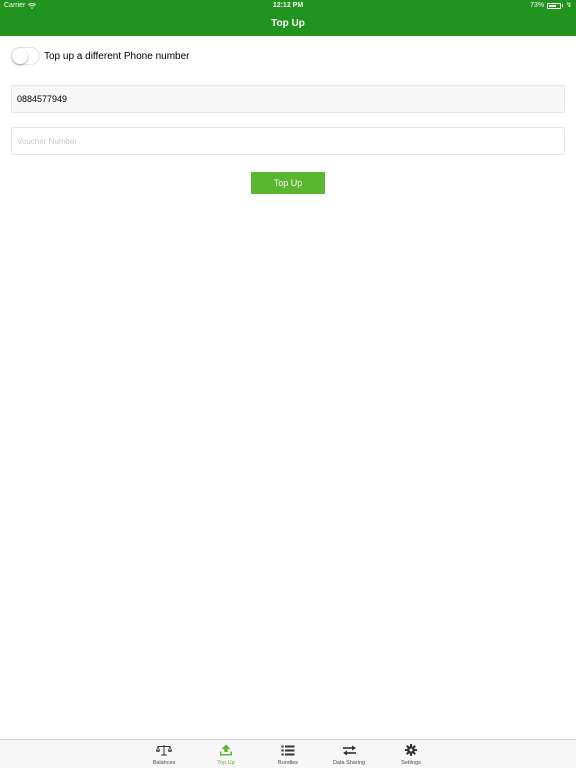 Image resolution: width=576 pixels, height=768 pixels. What do you see at coordinates (288, 183) in the screenshot?
I see `top-up-button: Top Up` at bounding box center [288, 183].